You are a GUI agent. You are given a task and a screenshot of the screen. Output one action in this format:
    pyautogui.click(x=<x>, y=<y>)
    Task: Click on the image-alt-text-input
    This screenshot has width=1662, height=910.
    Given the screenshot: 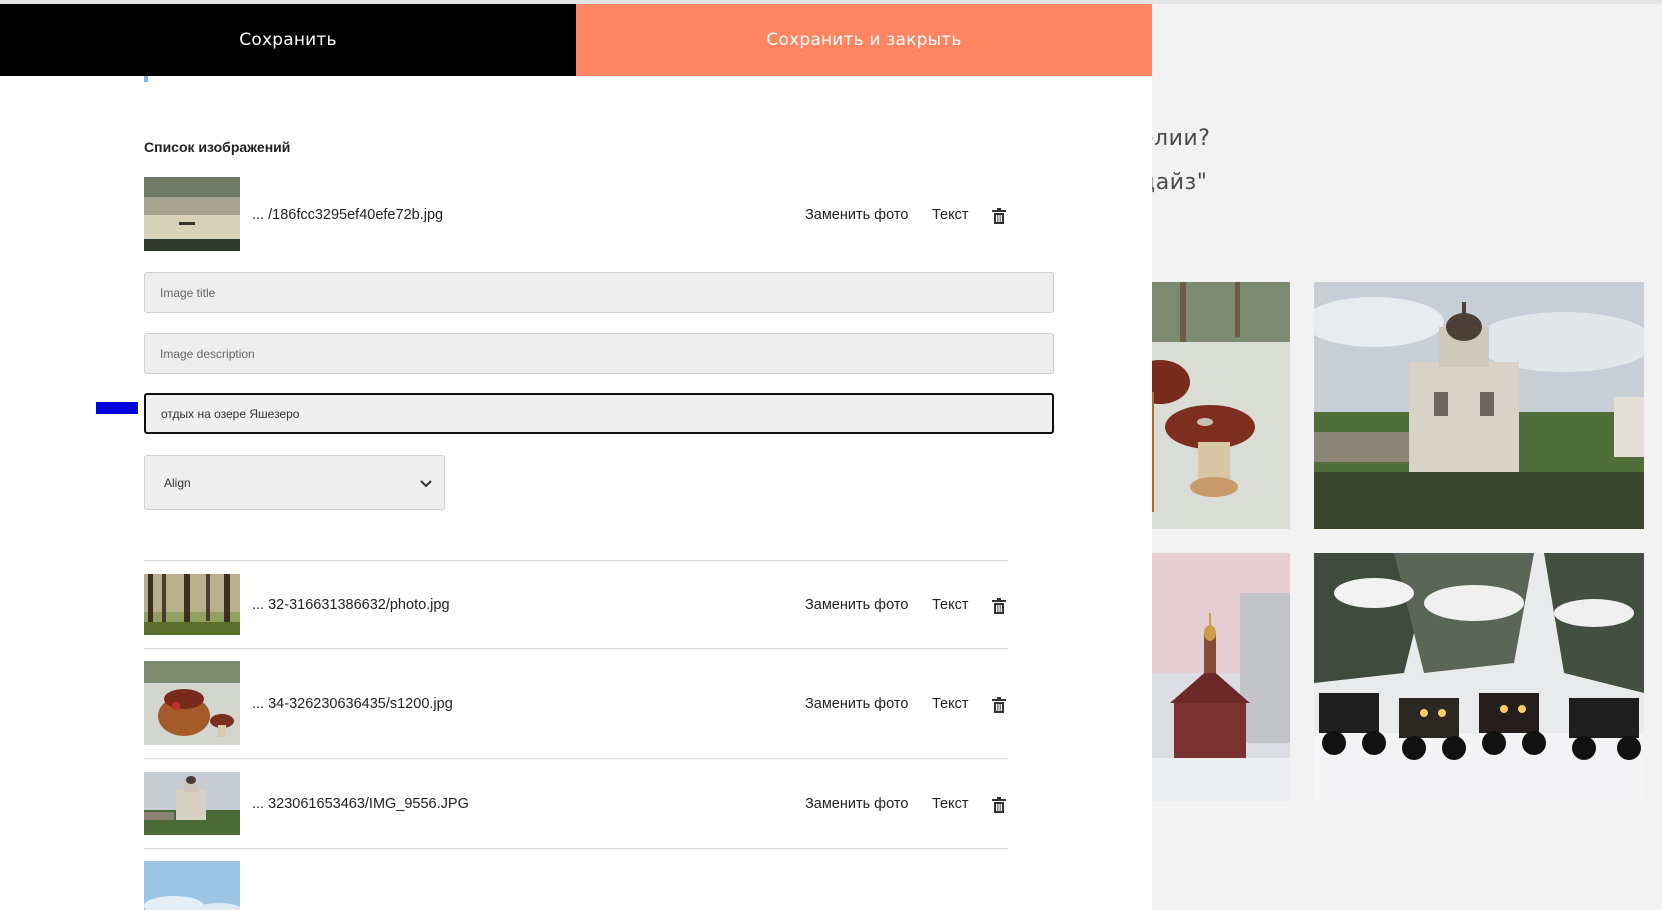 What is the action you would take?
    pyautogui.click(x=599, y=413)
    